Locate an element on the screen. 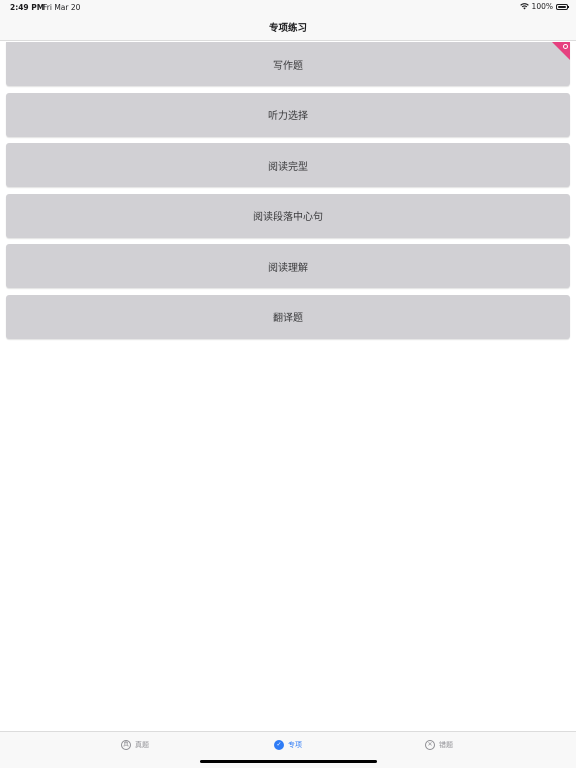  zhen-icon: 真 is located at coordinates (126, 745).